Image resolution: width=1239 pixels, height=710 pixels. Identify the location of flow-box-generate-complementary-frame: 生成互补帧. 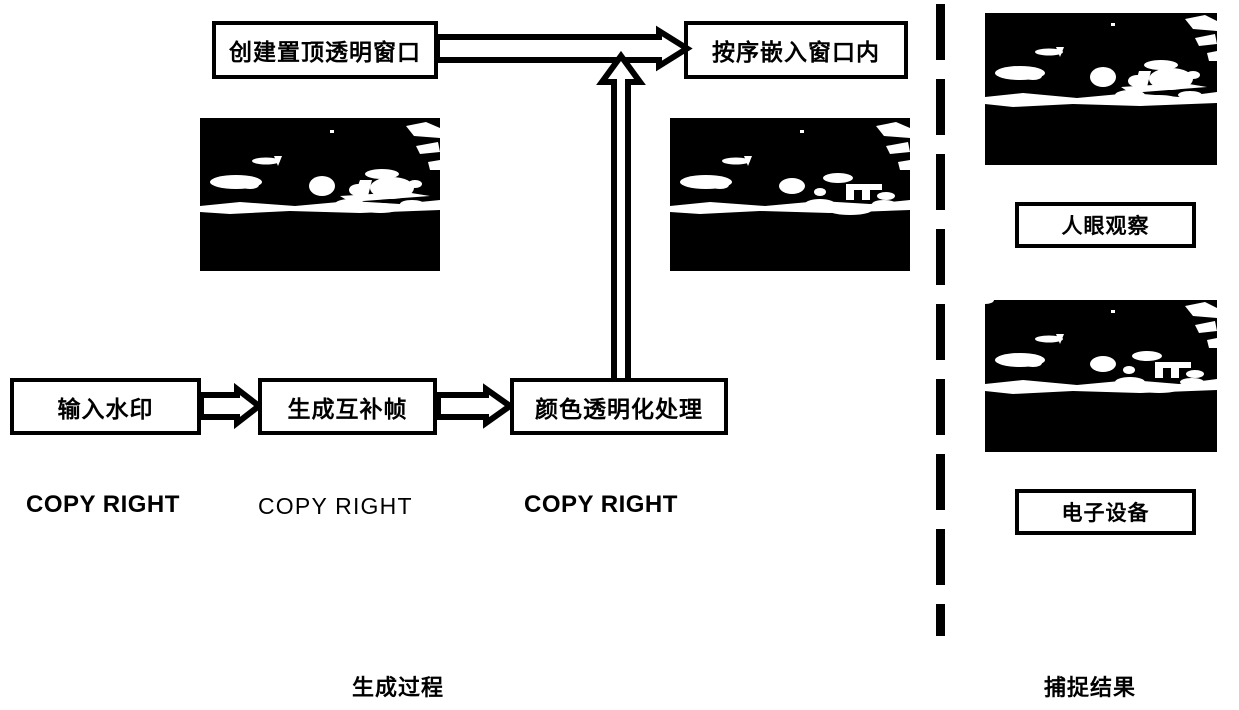
(347, 406).